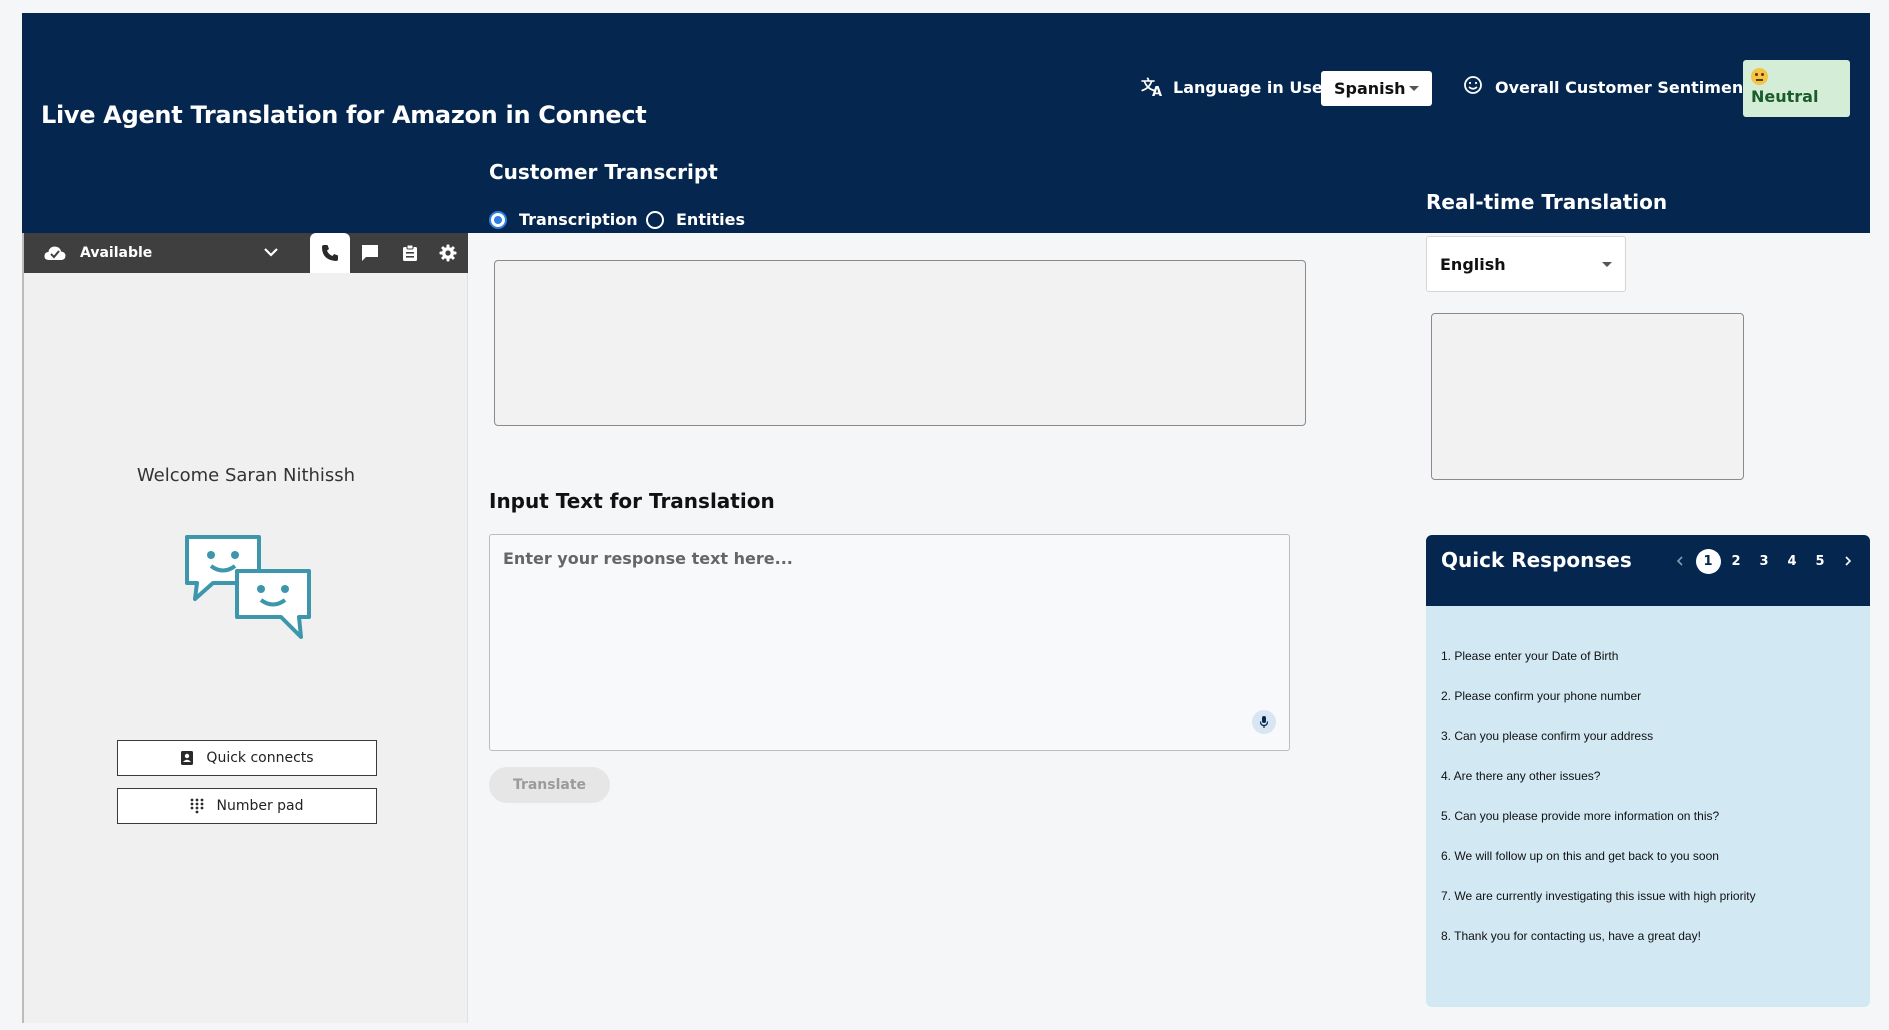 This screenshot has width=1889, height=1030. I want to click on smile-icon, so click(1473, 85).